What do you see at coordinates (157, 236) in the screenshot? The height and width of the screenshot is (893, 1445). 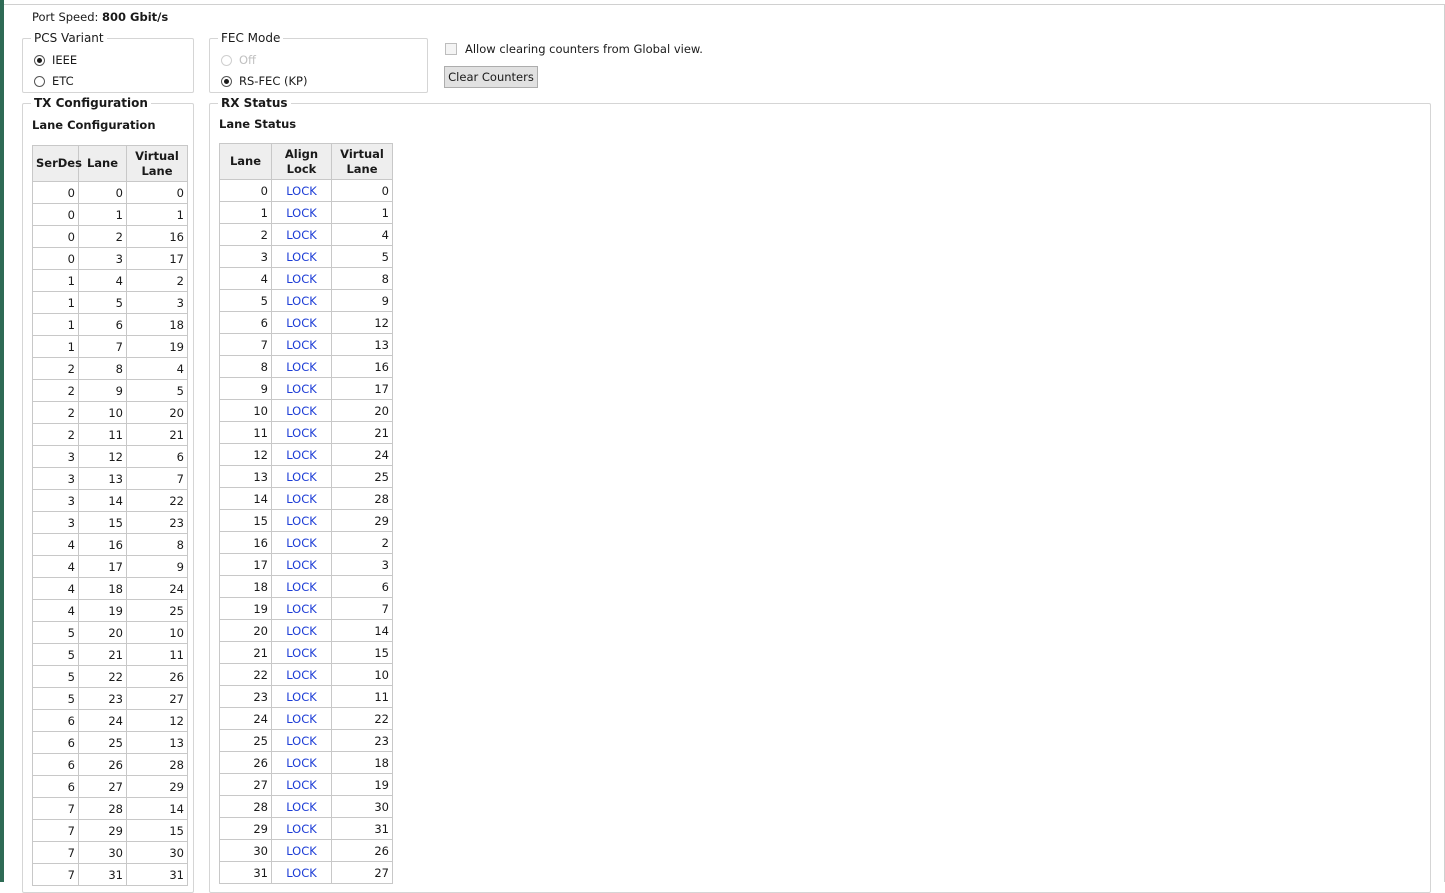 I see `table-cell: 16` at bounding box center [157, 236].